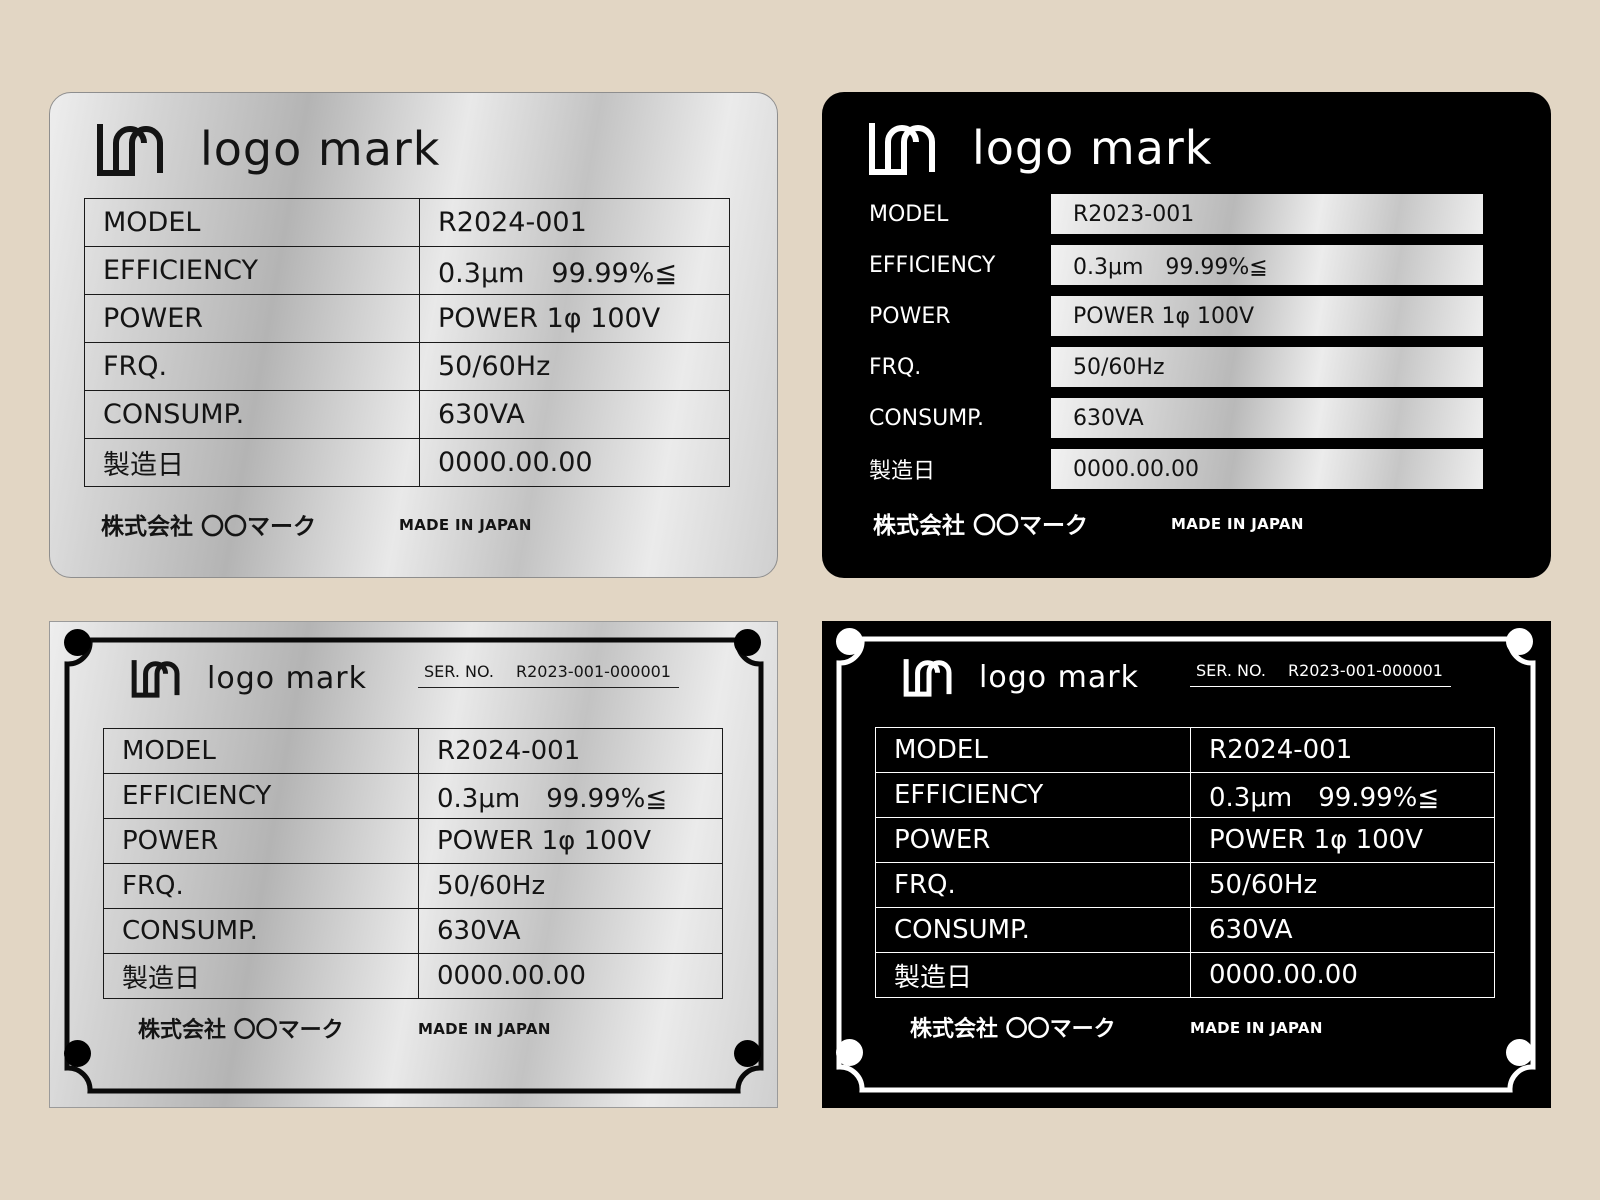  I want to click on row-value: R2023-001, so click(1267, 214).